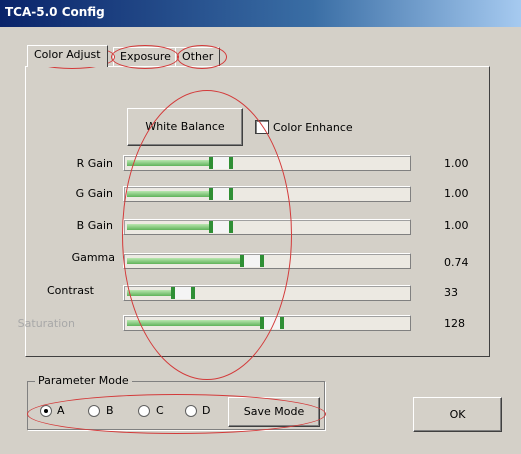 This screenshot has width=521, height=454. What do you see at coordinates (189, 261) in the screenshot?
I see `gamma-fill` at bounding box center [189, 261].